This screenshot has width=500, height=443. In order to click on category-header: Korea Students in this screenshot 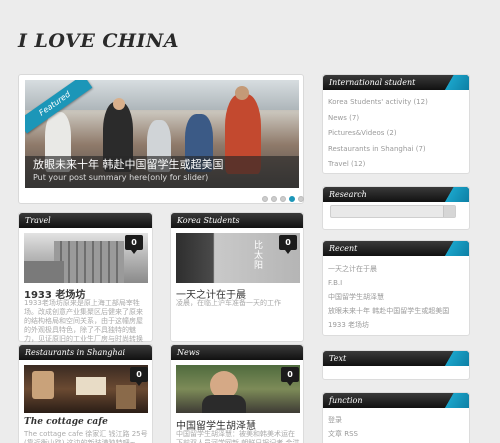, I will do `click(237, 220)`.